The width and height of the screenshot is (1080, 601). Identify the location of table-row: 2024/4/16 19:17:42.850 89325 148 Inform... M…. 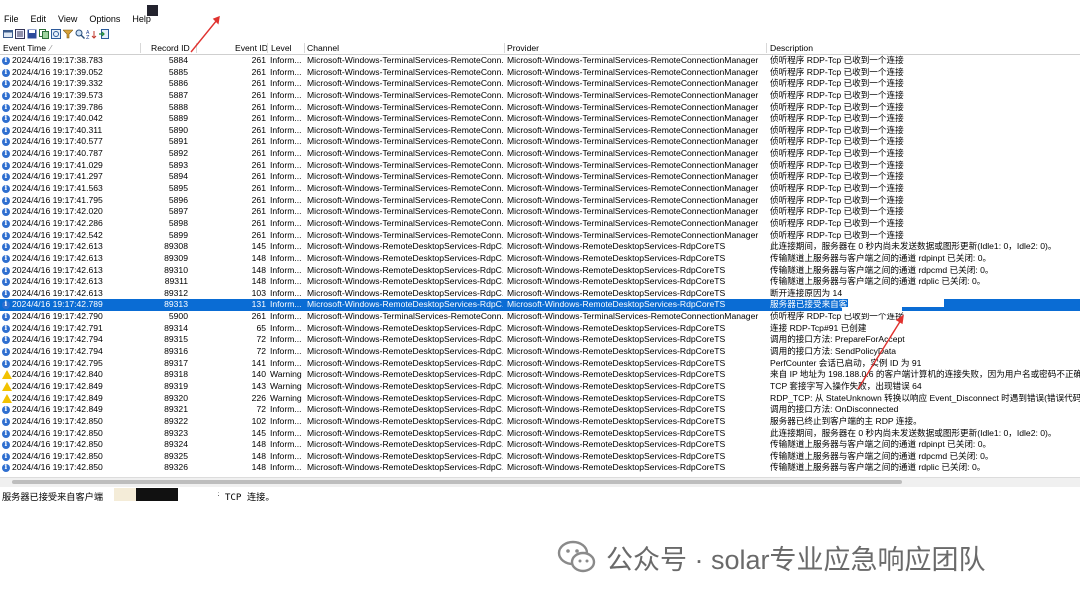
(540, 457).